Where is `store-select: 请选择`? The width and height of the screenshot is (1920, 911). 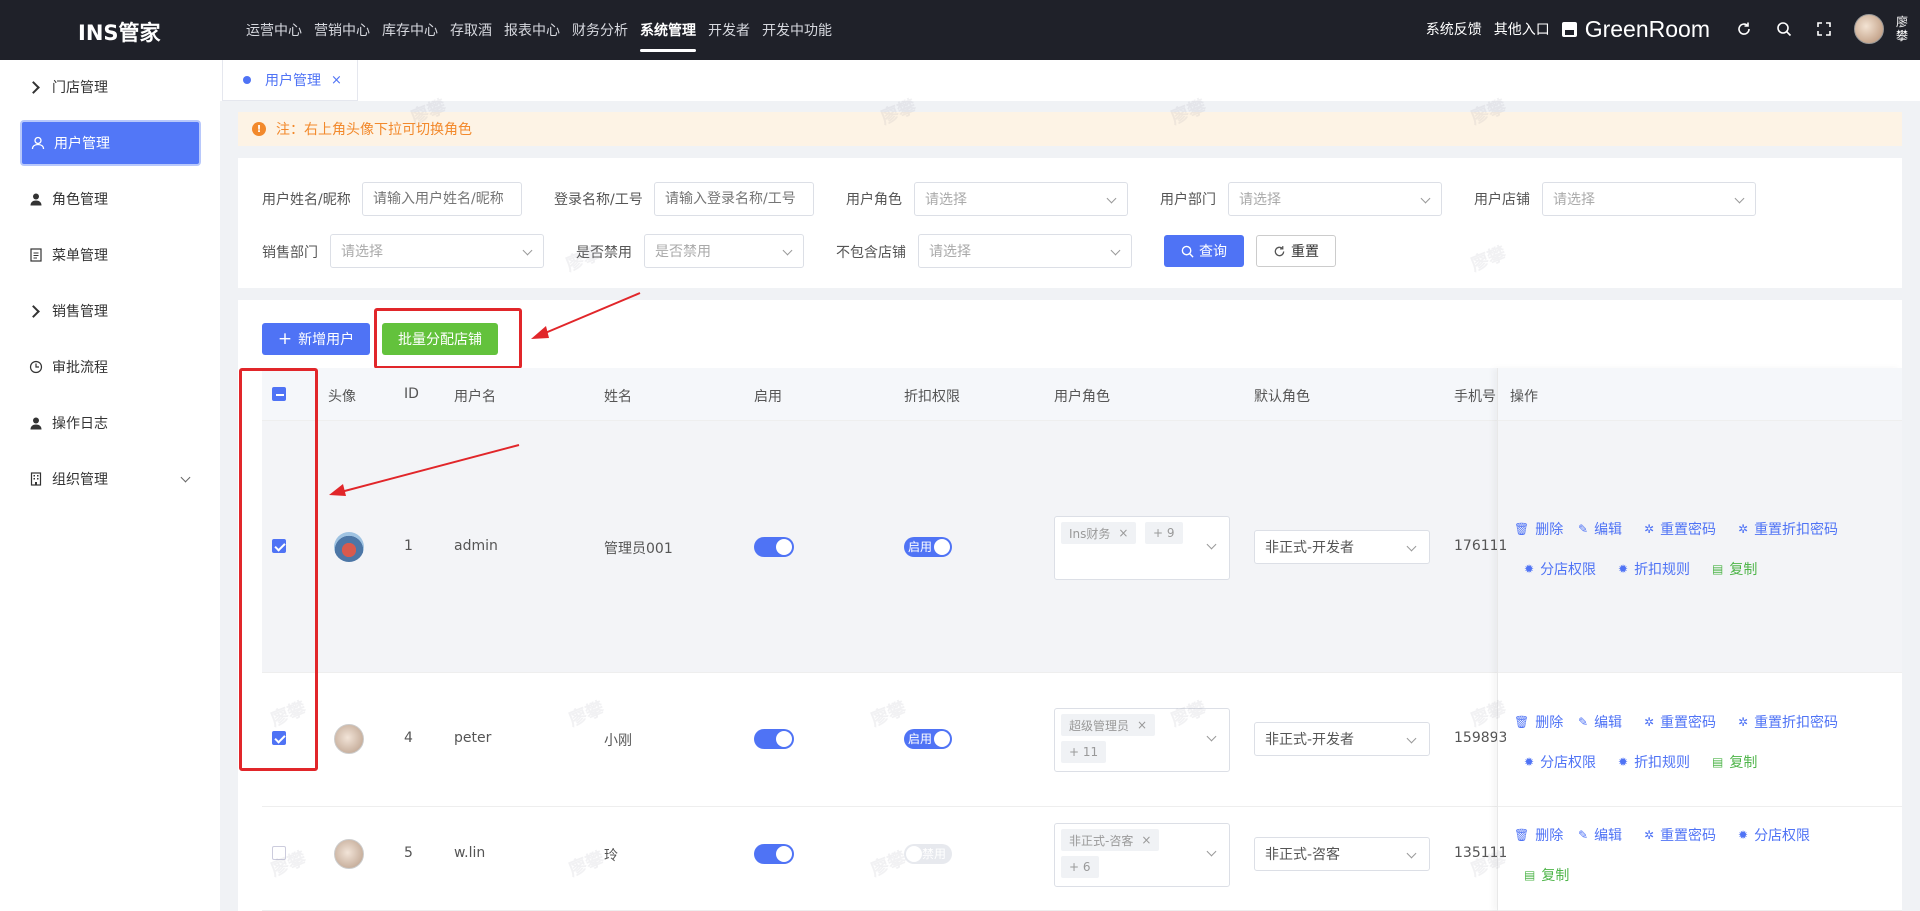 store-select: 请选择 is located at coordinates (1649, 199).